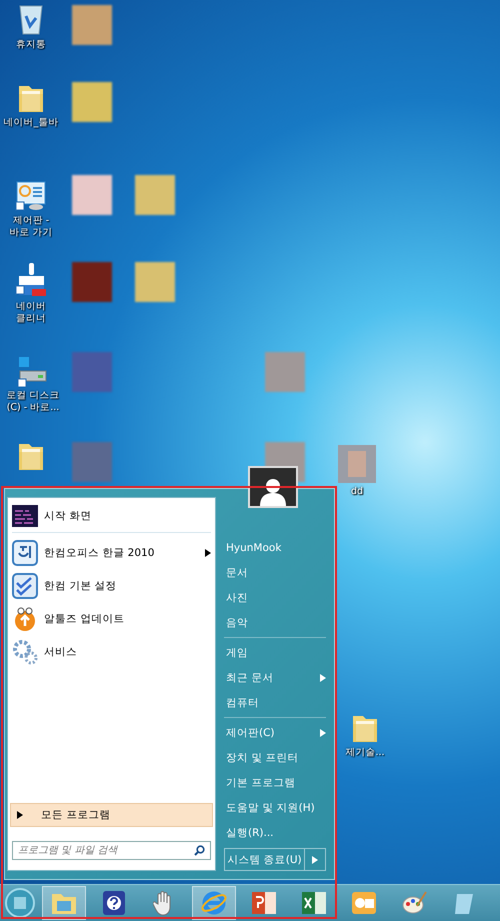  Describe the element at coordinates (25, 553) in the screenshot. I see `hangul-app-icon` at that location.